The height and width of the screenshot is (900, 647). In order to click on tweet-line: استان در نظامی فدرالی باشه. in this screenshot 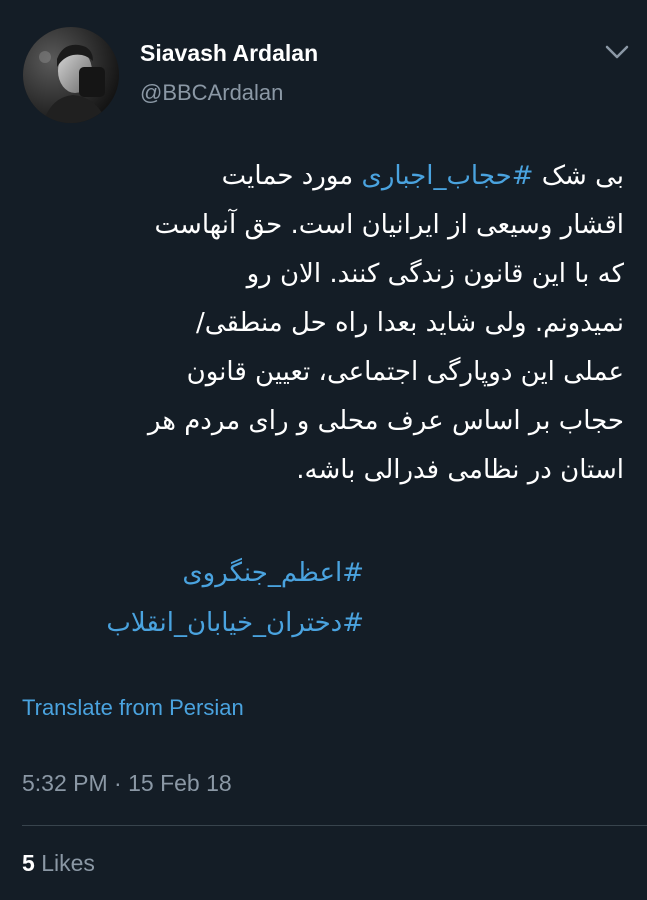, I will do `click(460, 470)`.